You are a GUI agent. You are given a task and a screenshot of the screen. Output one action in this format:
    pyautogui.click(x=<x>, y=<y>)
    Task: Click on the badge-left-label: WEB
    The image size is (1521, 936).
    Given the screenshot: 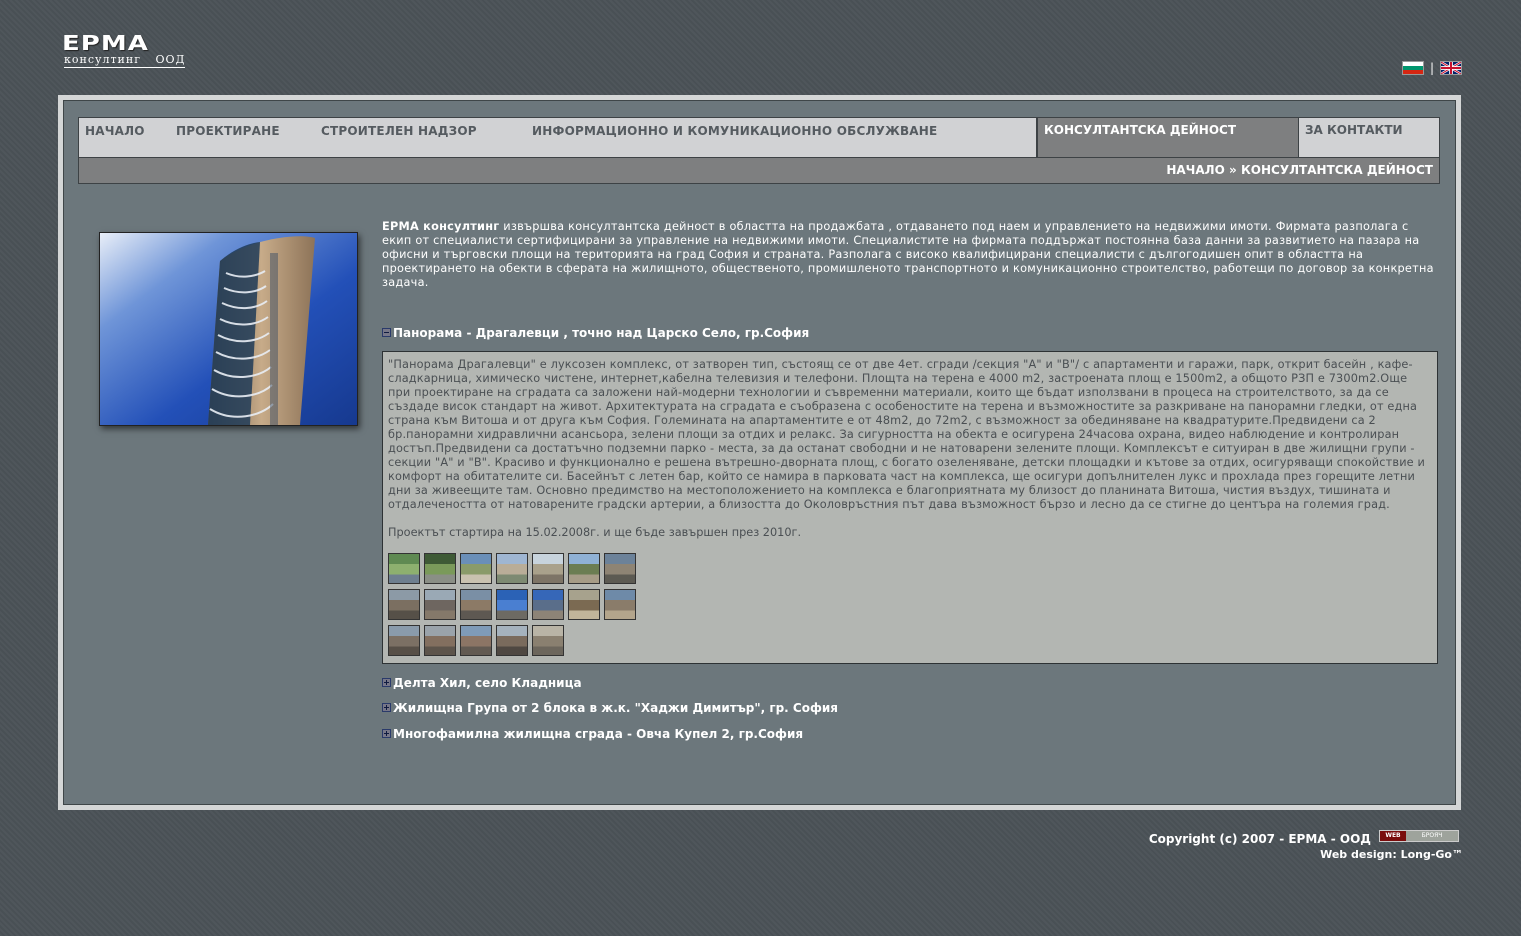 What is the action you would take?
    pyautogui.click(x=1393, y=836)
    